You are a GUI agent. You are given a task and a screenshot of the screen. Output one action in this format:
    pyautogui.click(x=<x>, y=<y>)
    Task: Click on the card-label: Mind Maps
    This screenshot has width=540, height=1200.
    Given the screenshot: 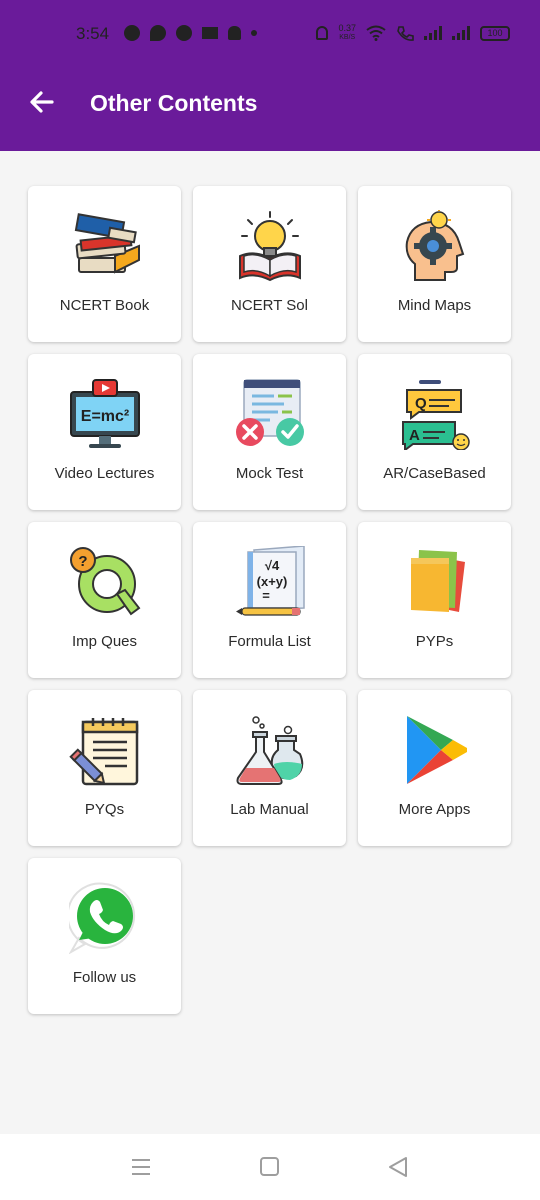 What is the action you would take?
    pyautogui.click(x=434, y=305)
    